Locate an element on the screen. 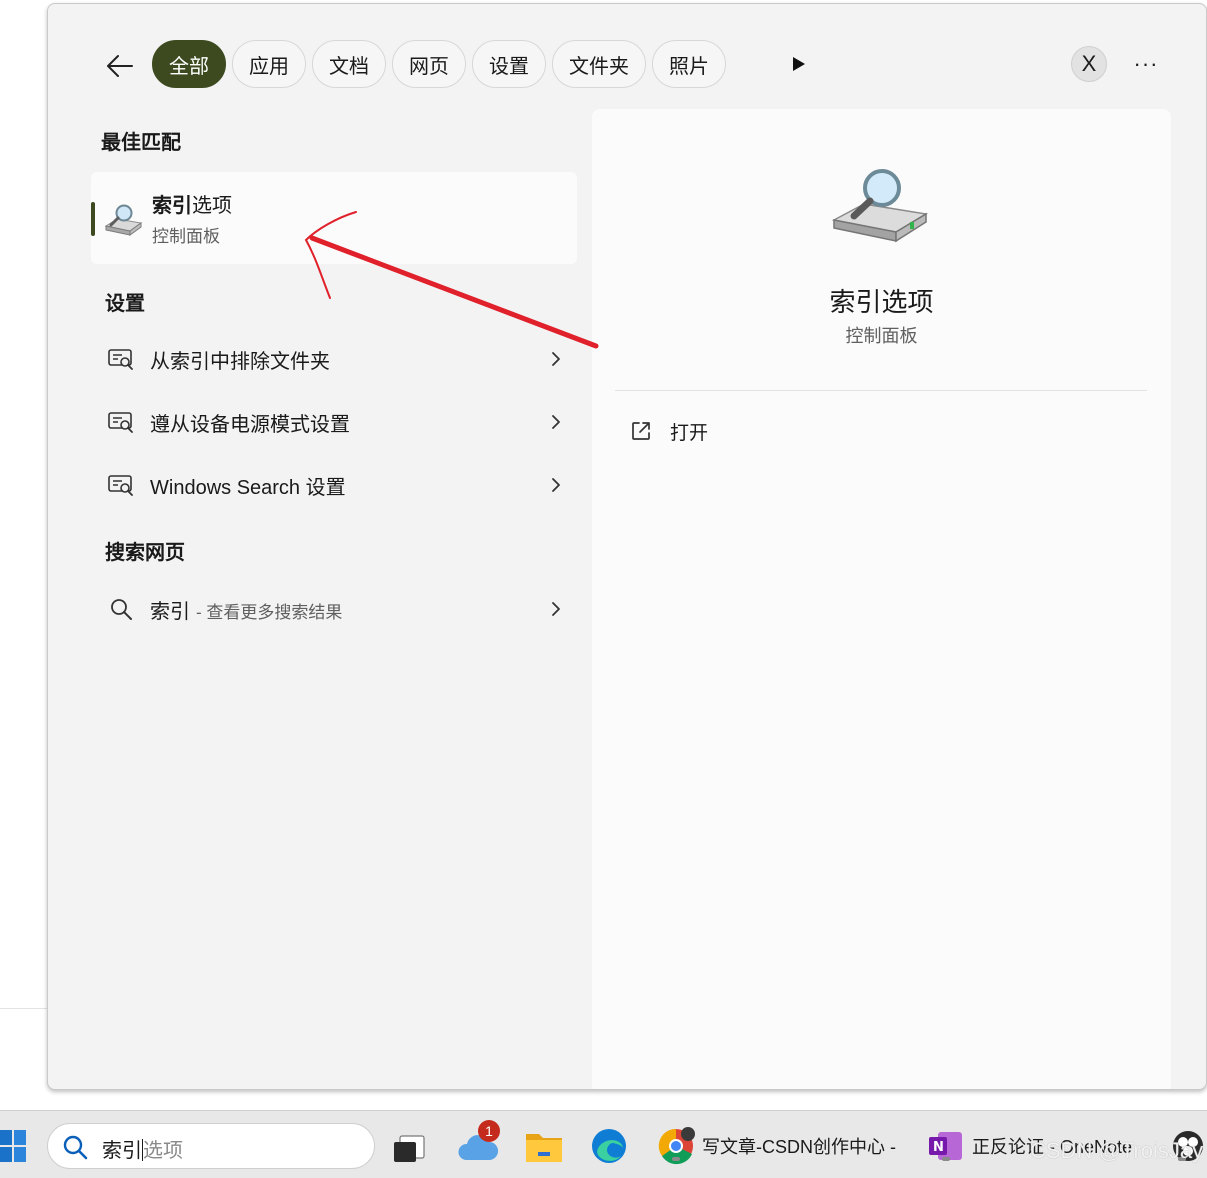  notification-badge: 1 is located at coordinates (489, 1131).